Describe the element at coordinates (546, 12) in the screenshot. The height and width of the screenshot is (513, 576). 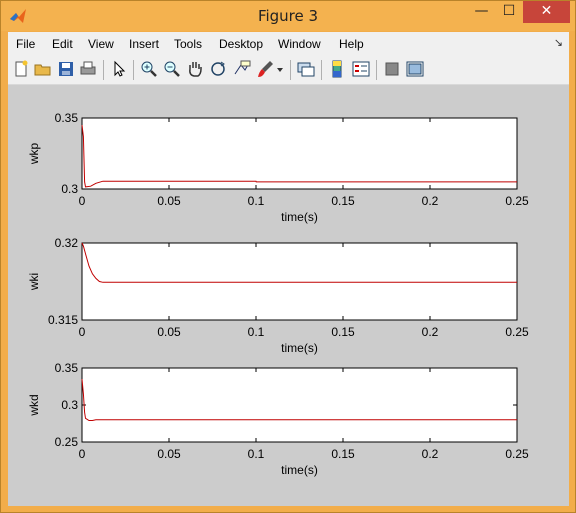
I see `close-button: ✕` at that location.